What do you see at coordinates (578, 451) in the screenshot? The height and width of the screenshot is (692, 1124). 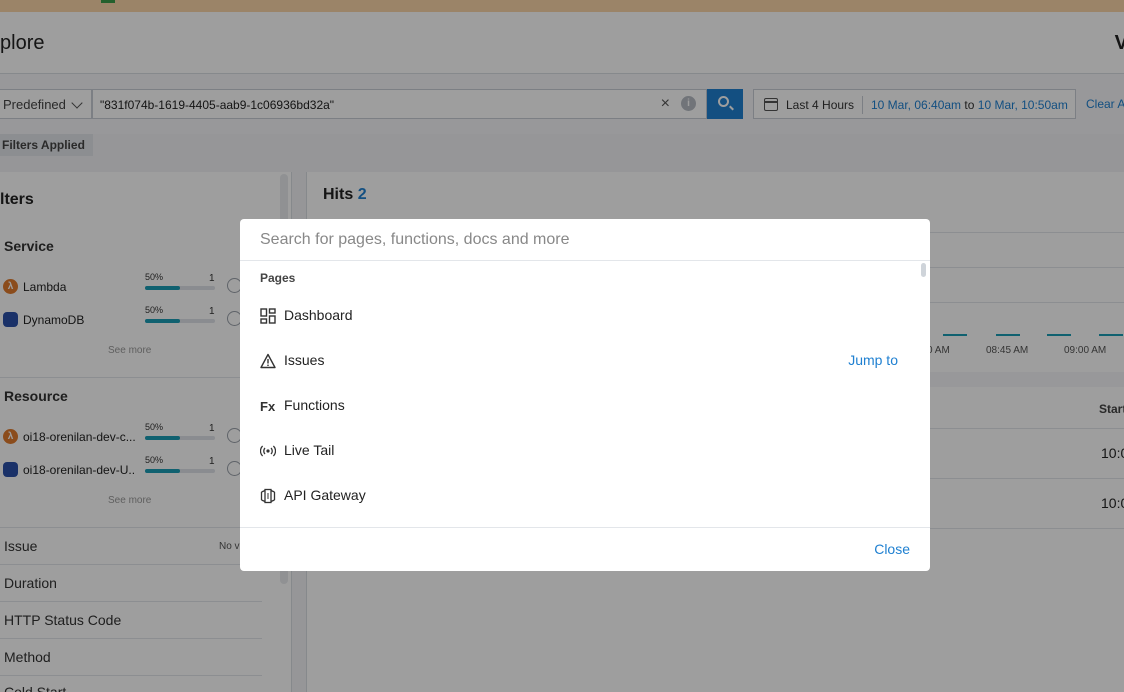 I see `palette-item-live-tail: Live Tail` at bounding box center [578, 451].